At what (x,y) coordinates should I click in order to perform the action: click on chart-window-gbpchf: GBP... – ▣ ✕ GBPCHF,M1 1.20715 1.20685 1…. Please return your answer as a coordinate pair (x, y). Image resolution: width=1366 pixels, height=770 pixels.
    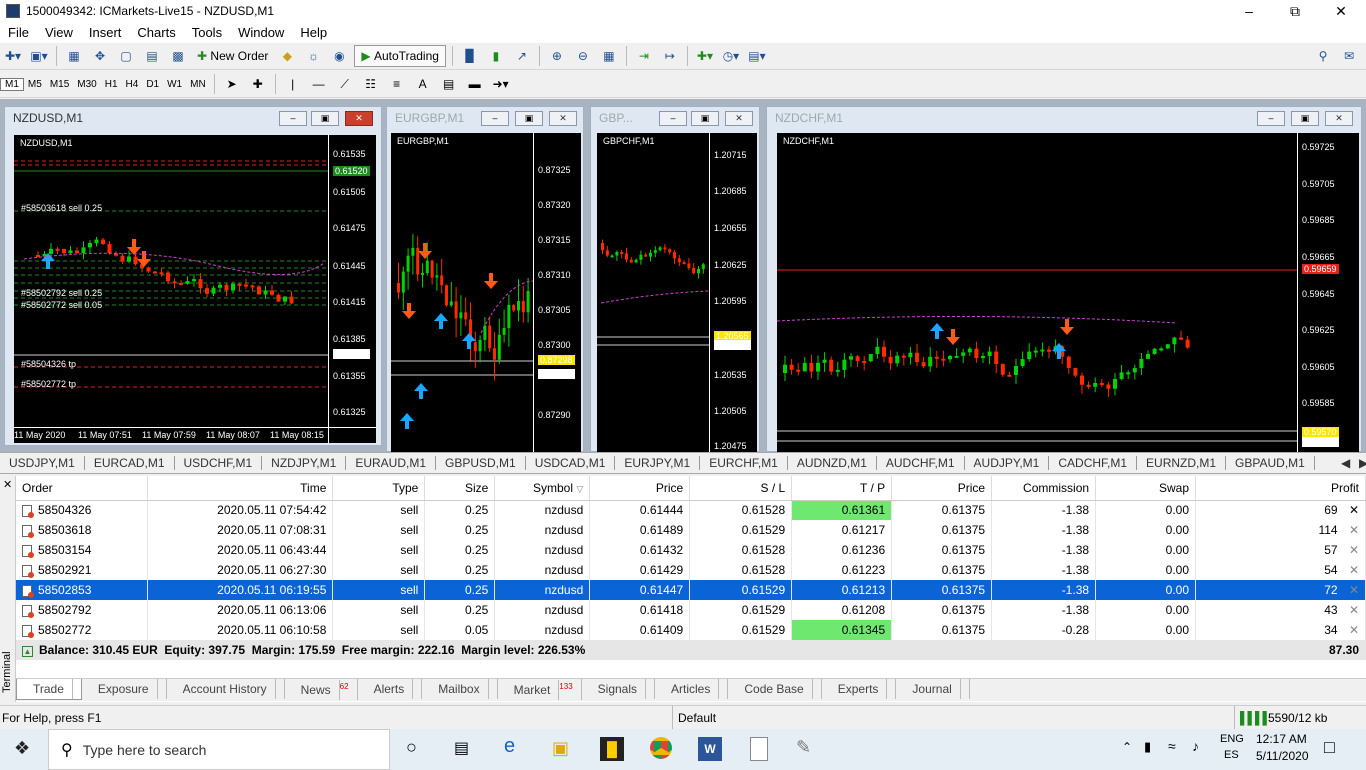
    Looking at the image, I should click on (675, 279).